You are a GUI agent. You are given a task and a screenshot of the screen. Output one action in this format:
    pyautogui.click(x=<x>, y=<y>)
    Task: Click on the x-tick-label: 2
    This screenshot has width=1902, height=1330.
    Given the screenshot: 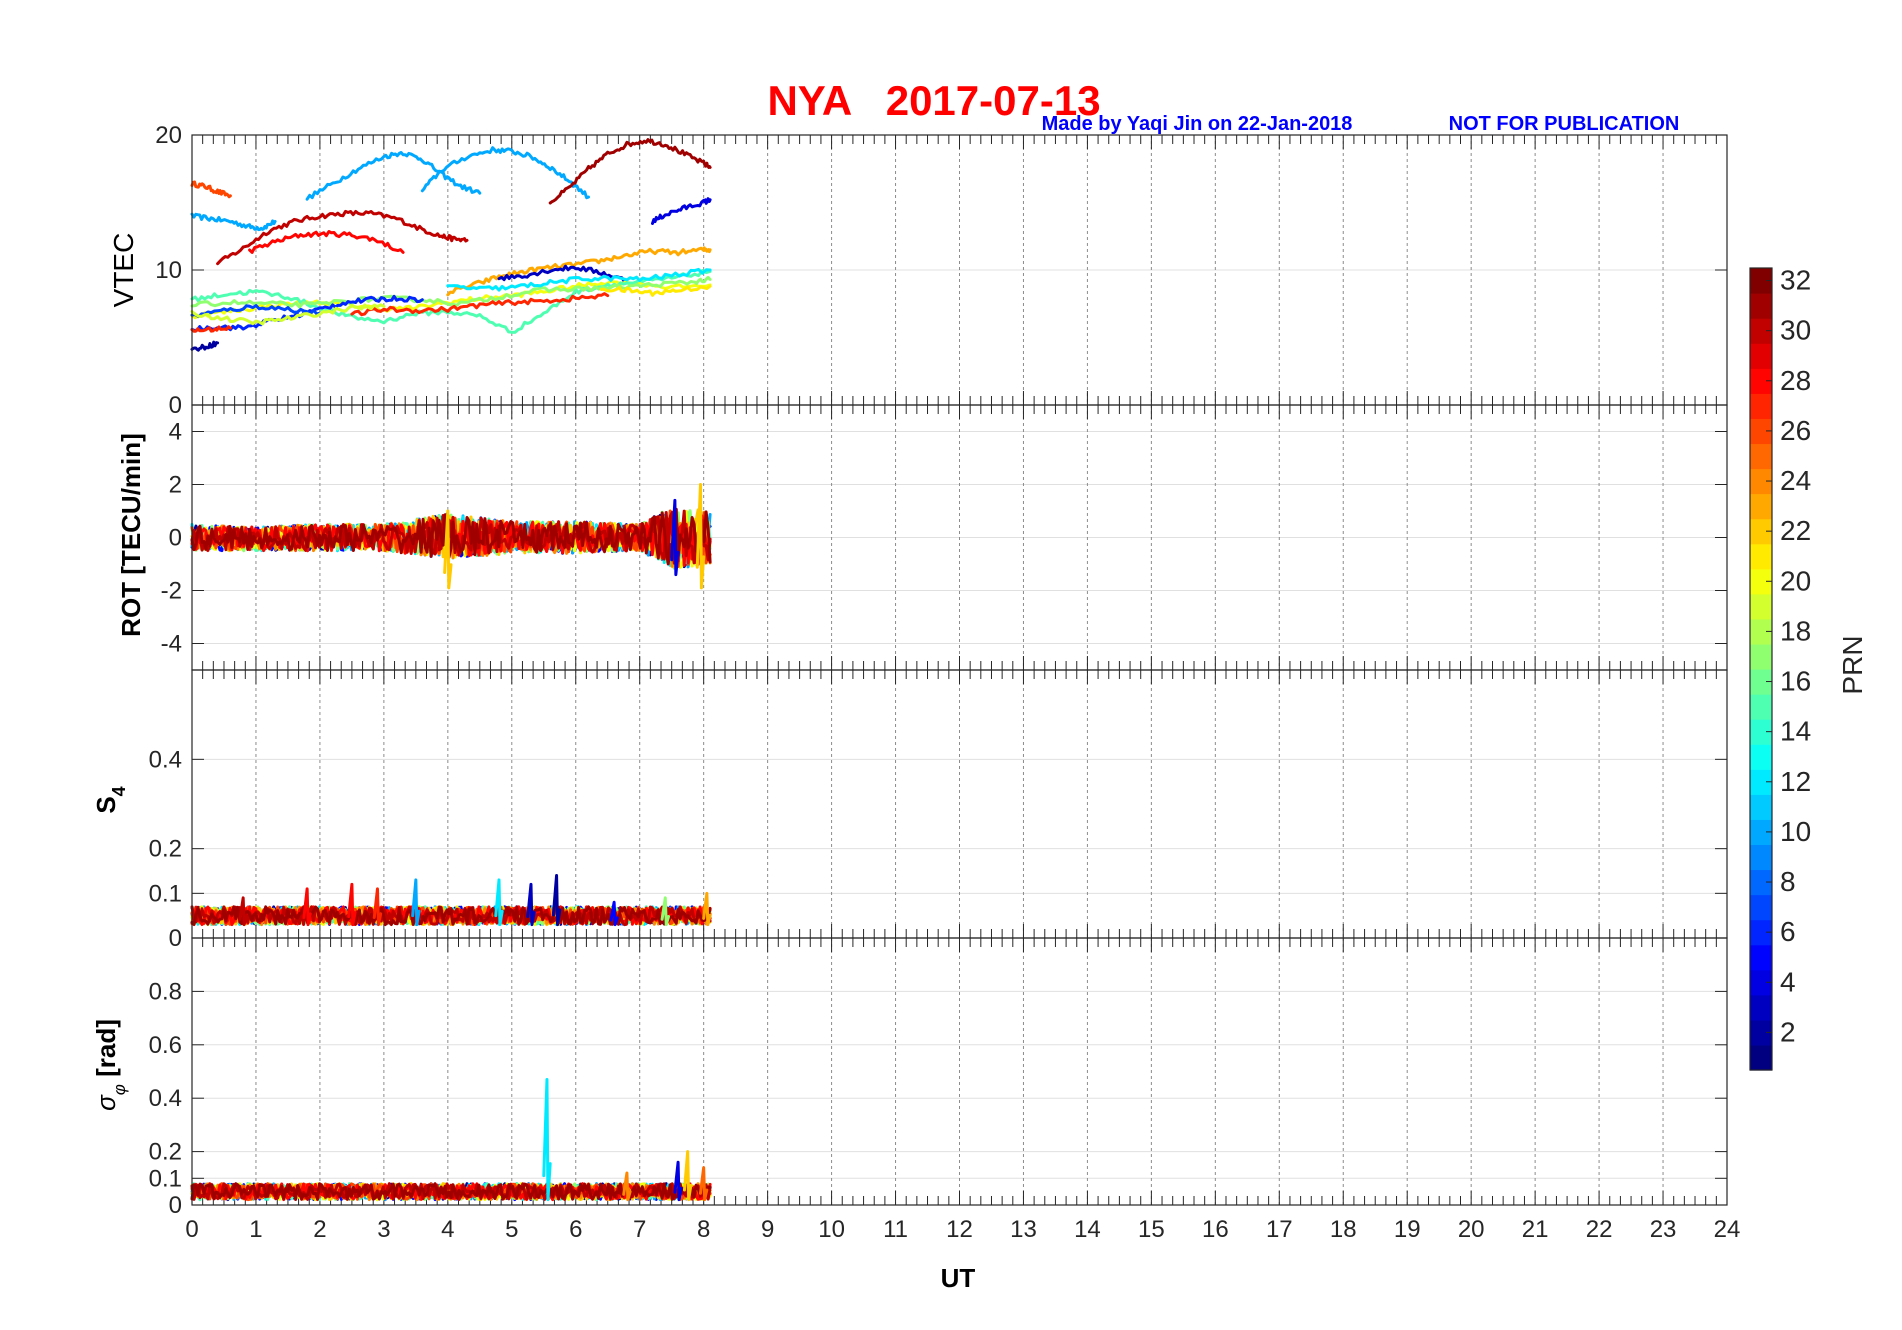 What is the action you would take?
    pyautogui.click(x=319, y=1229)
    